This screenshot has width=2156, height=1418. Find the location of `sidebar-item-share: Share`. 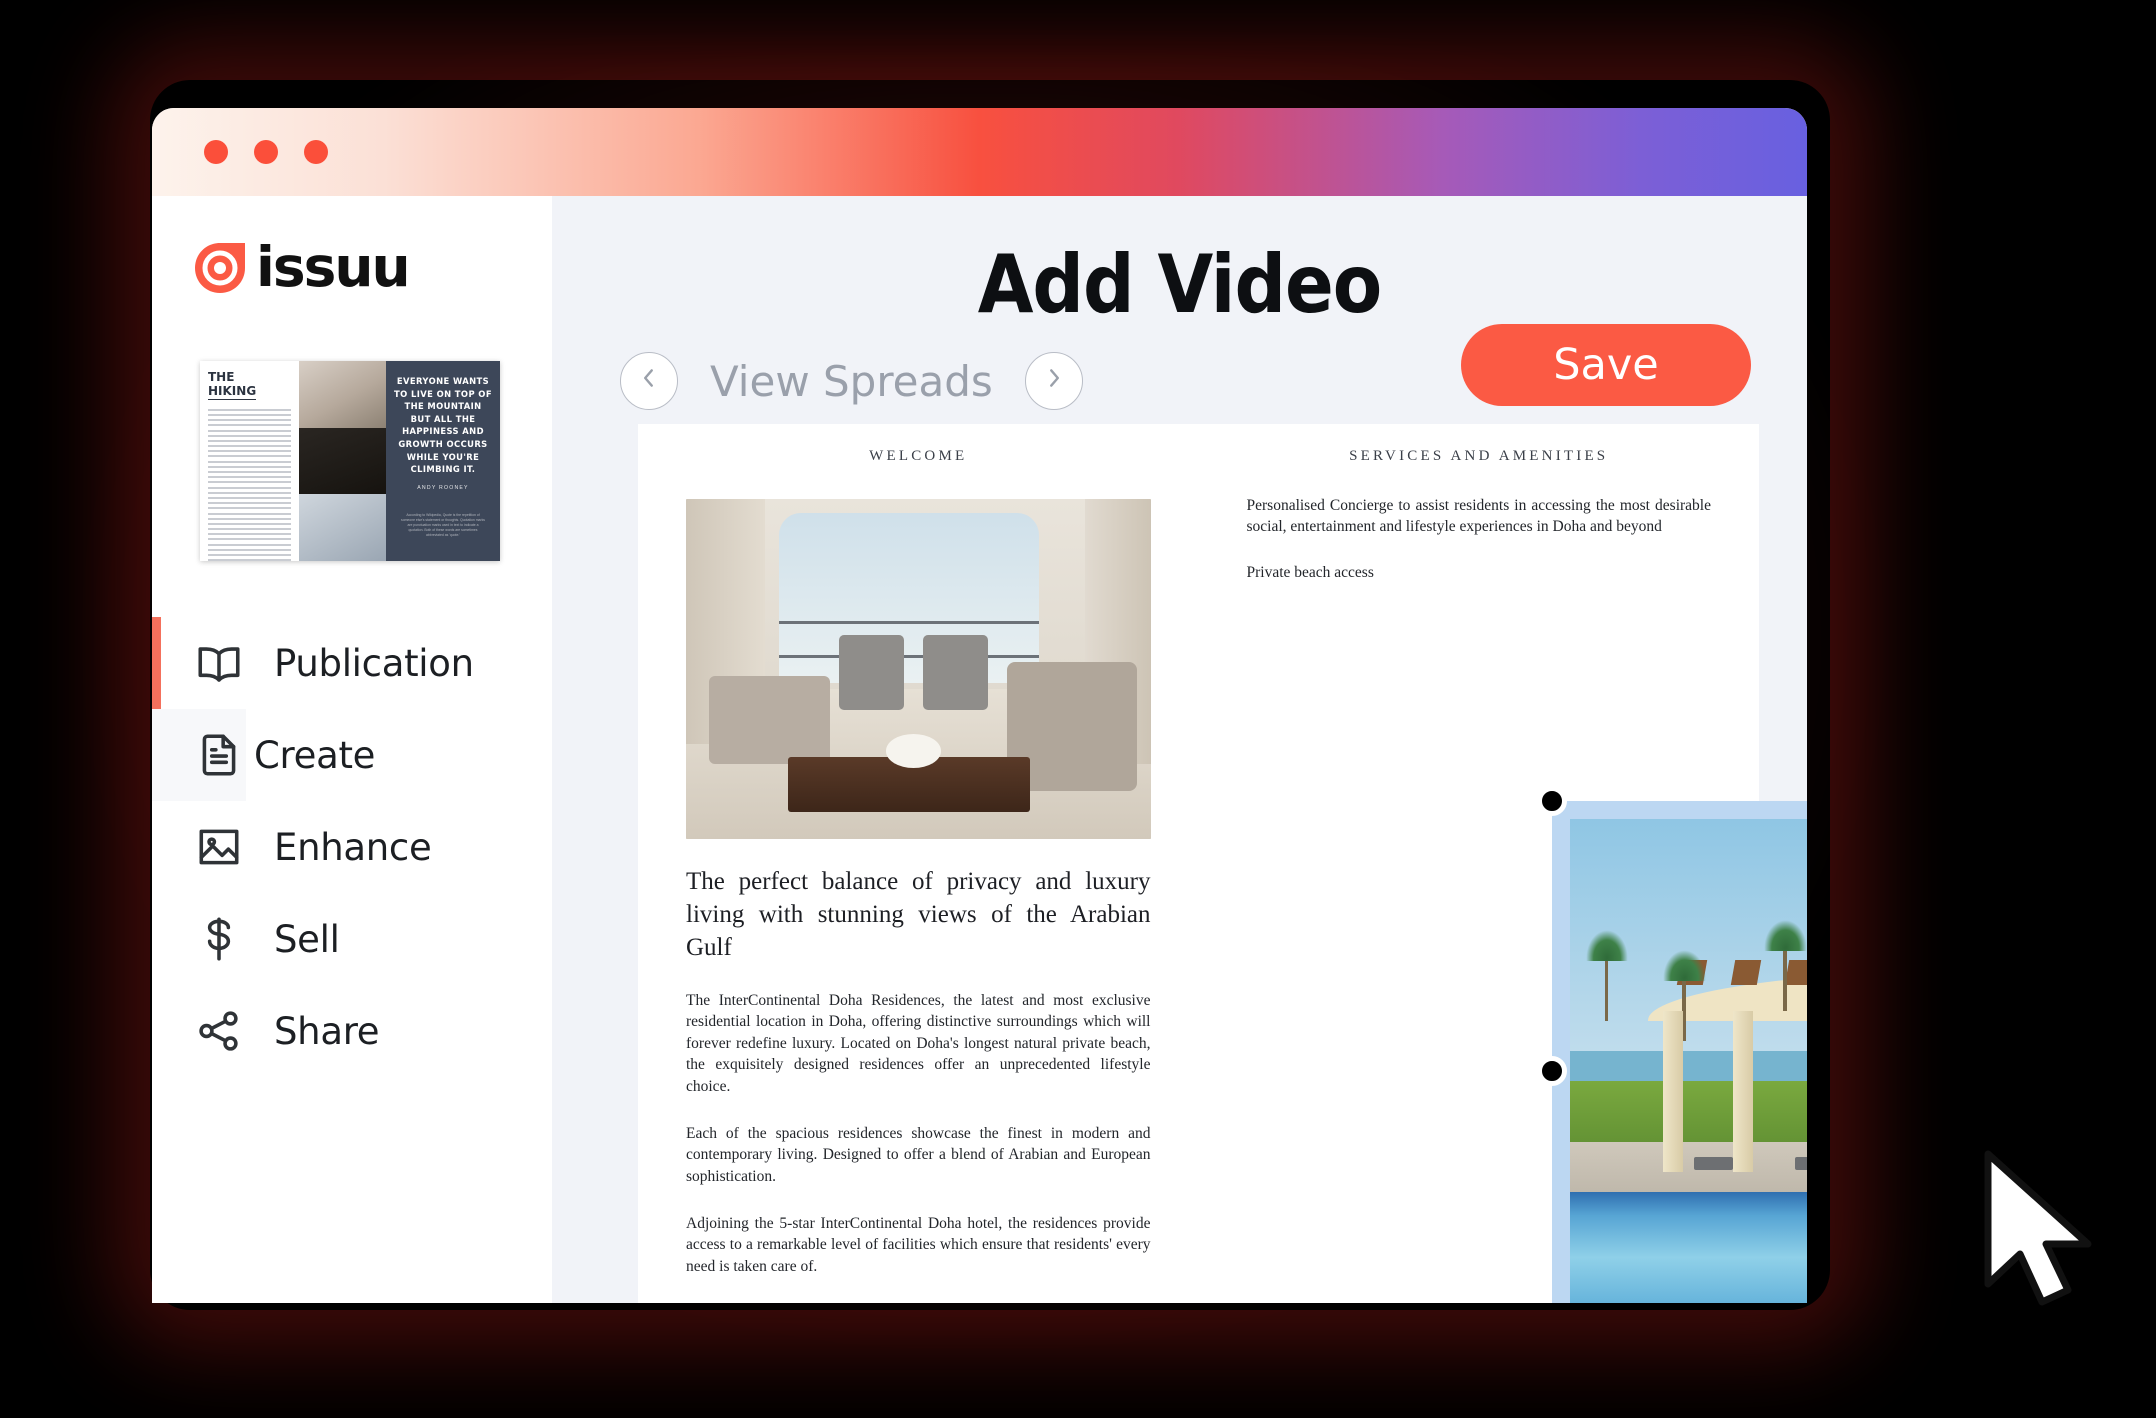

sidebar-item-share: Share is located at coordinates (352, 1031).